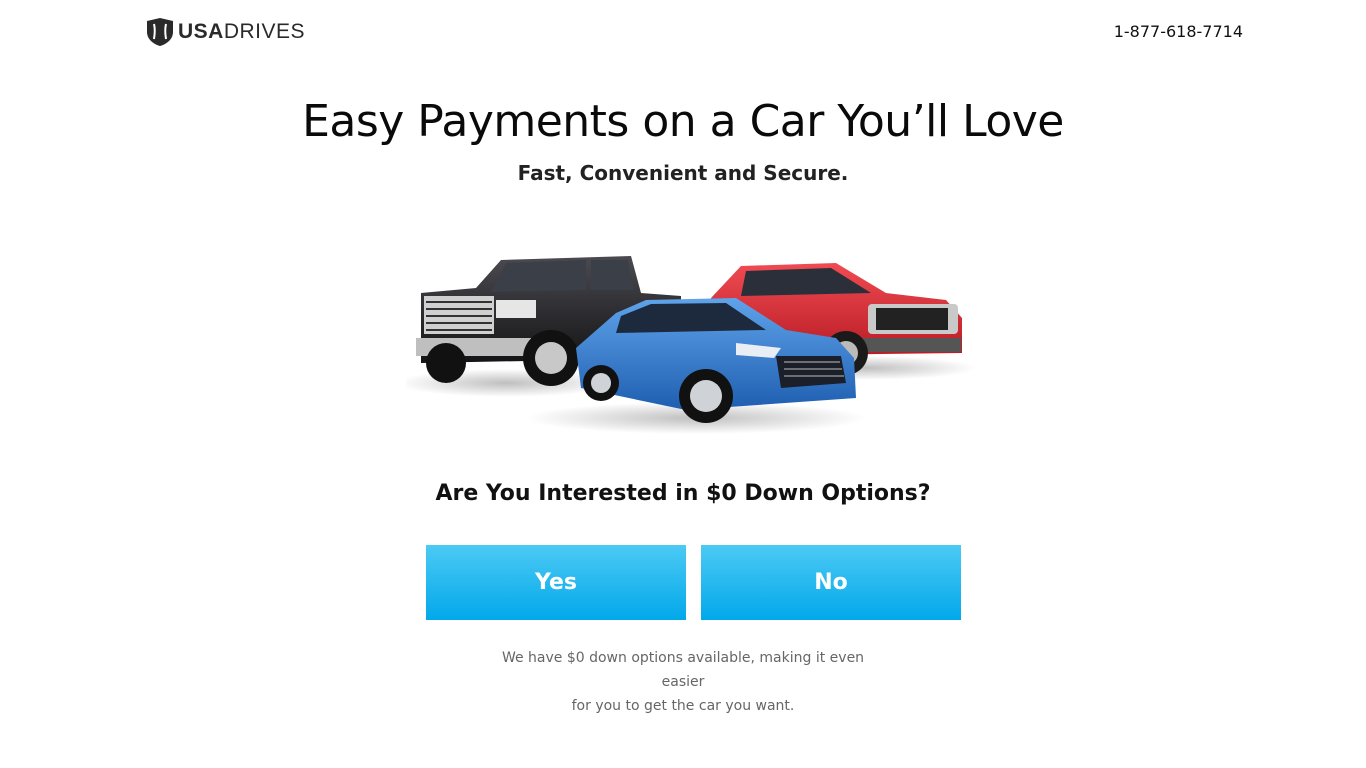 The width and height of the screenshot is (1366, 768). Describe the element at coordinates (683, 121) in the screenshot. I see `page-title: Easy Payments on a Car You’ll Love` at that location.